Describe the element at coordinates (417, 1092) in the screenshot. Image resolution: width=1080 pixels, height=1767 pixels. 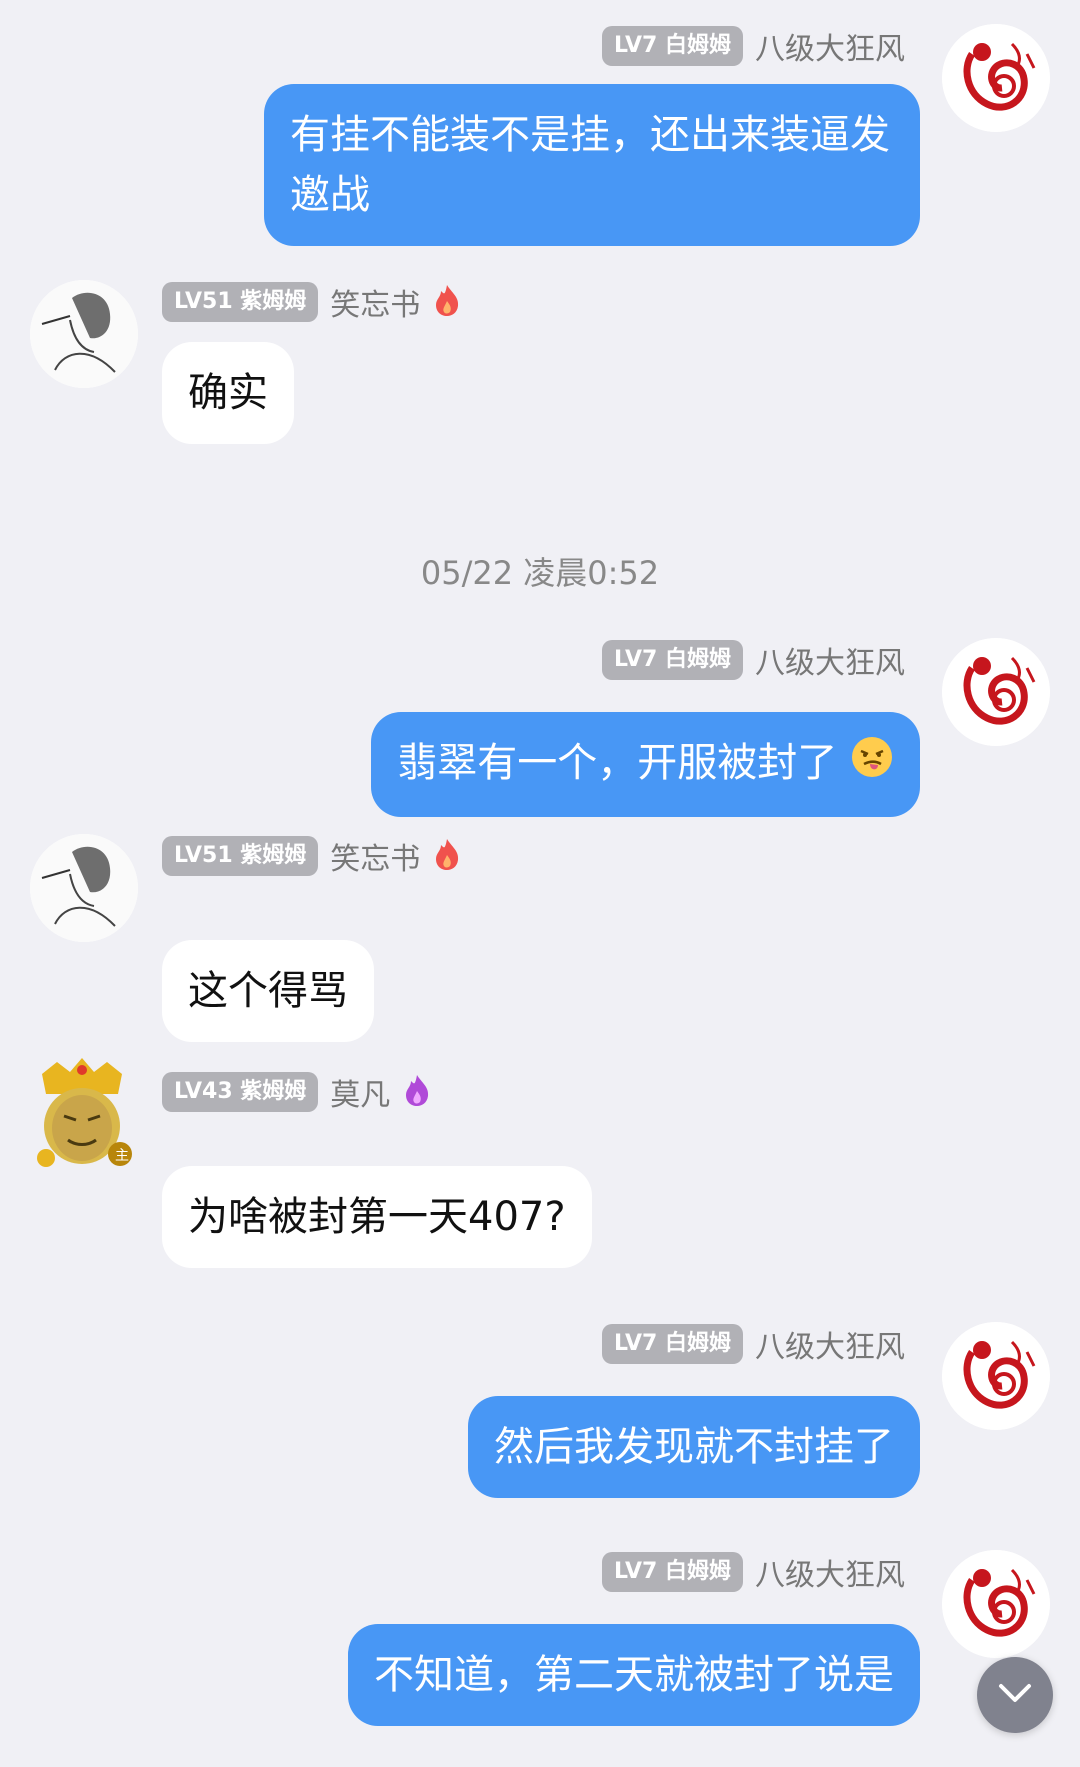
I see `purple-flame-icon` at that location.